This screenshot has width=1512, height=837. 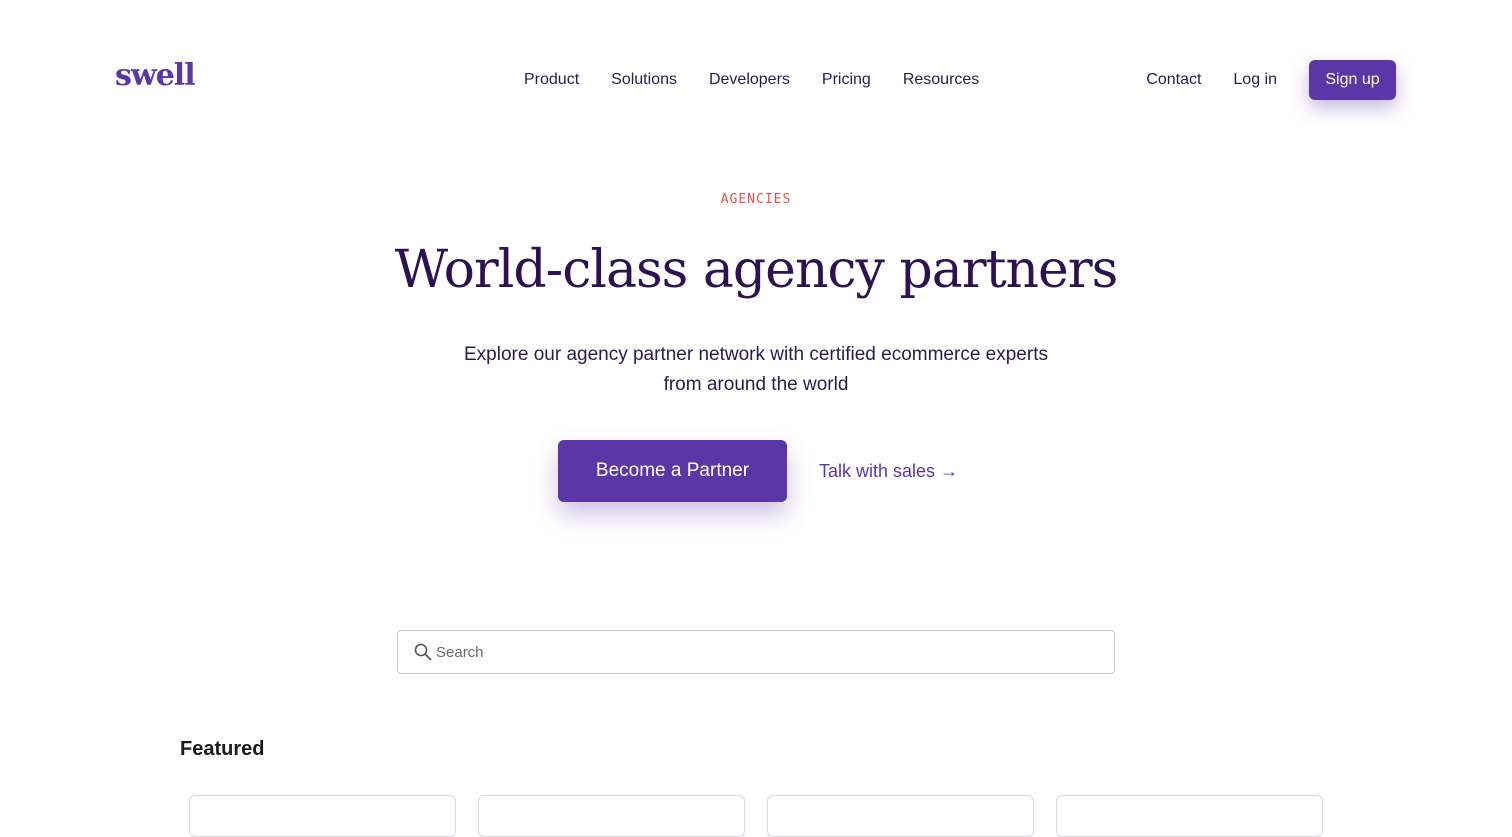 I want to click on nav-developers: Developers, so click(x=749, y=80).